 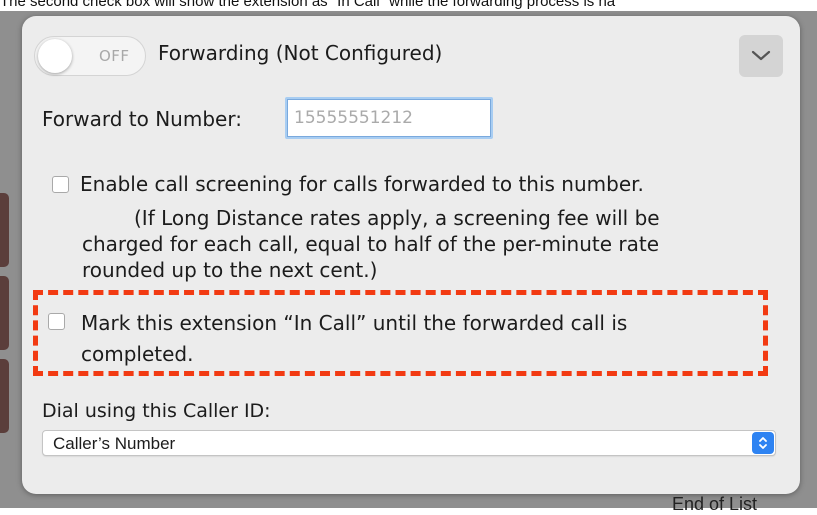 What do you see at coordinates (230, 270) in the screenshot?
I see `screening-note-line: rounded up to the next cent.)` at bounding box center [230, 270].